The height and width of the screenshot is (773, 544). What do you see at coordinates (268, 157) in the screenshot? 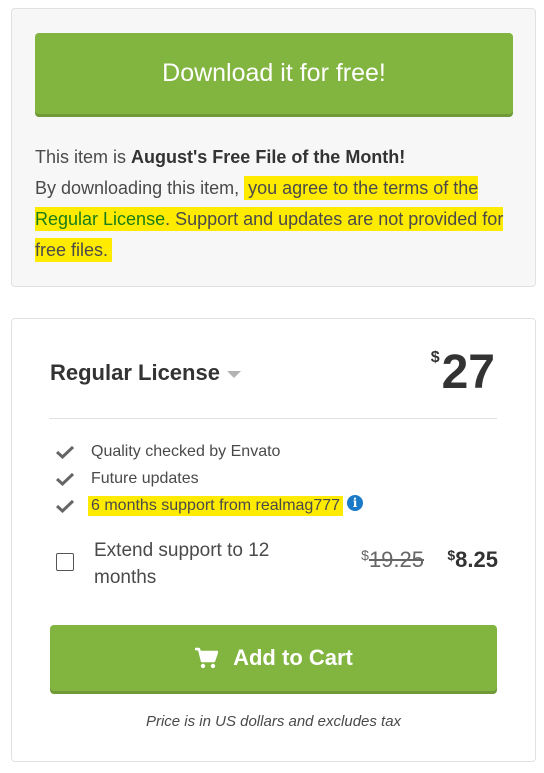
I see `free-file-highlight: August's Free File of the Month!` at bounding box center [268, 157].